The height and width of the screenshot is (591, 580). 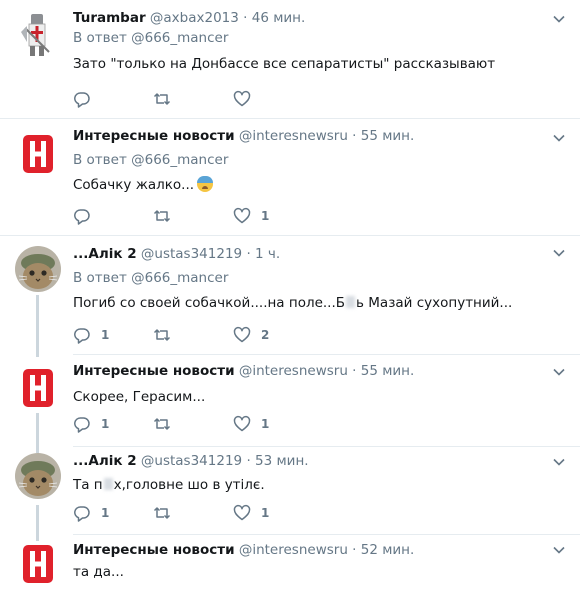 What do you see at coordinates (316, 461) in the screenshot?
I see `tweet-header: ...Алік 2 @ustas341219 · 53 мин.` at bounding box center [316, 461].